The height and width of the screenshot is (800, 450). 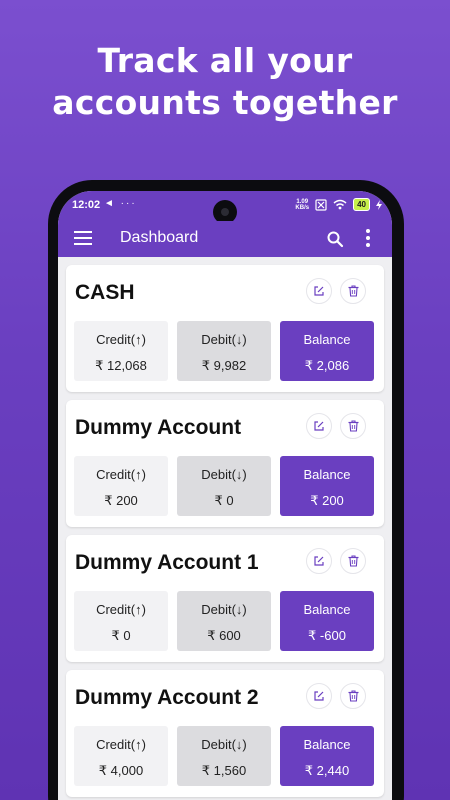 I want to click on notification-icons: ◄ ···, so click(x=120, y=203).